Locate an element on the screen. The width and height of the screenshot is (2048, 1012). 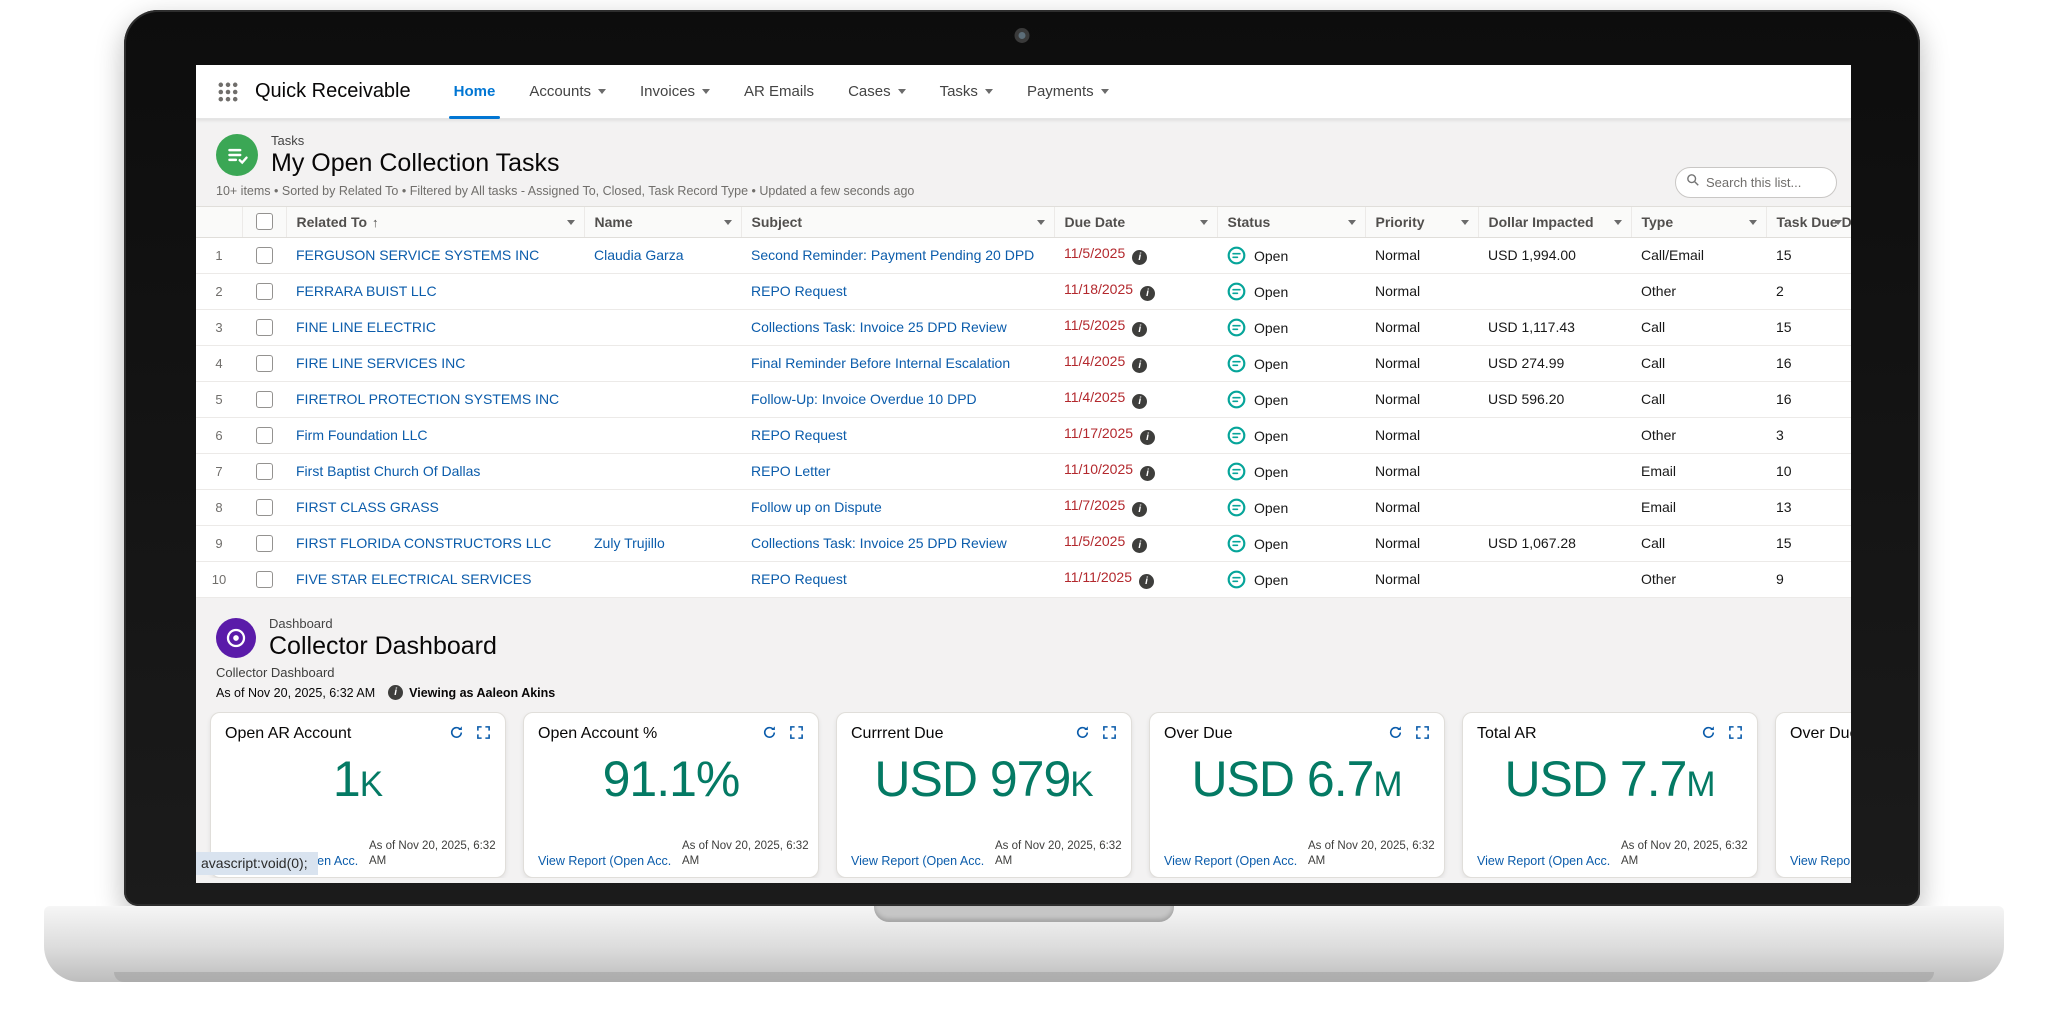
related-to-link: First Baptist Church Of Dallas is located at coordinates (388, 471).